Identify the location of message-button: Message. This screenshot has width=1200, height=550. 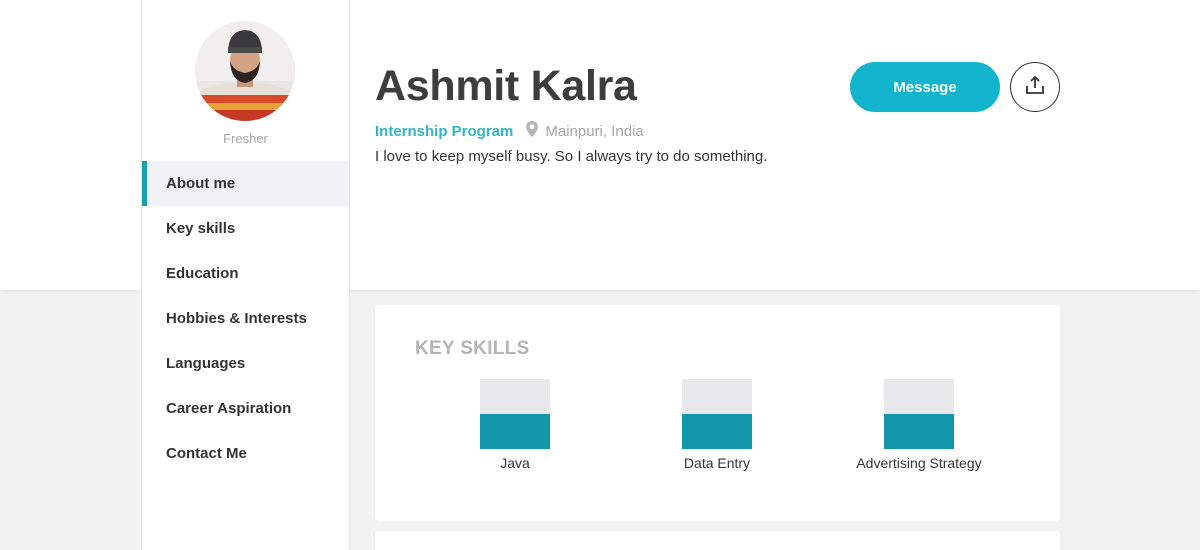
(925, 87).